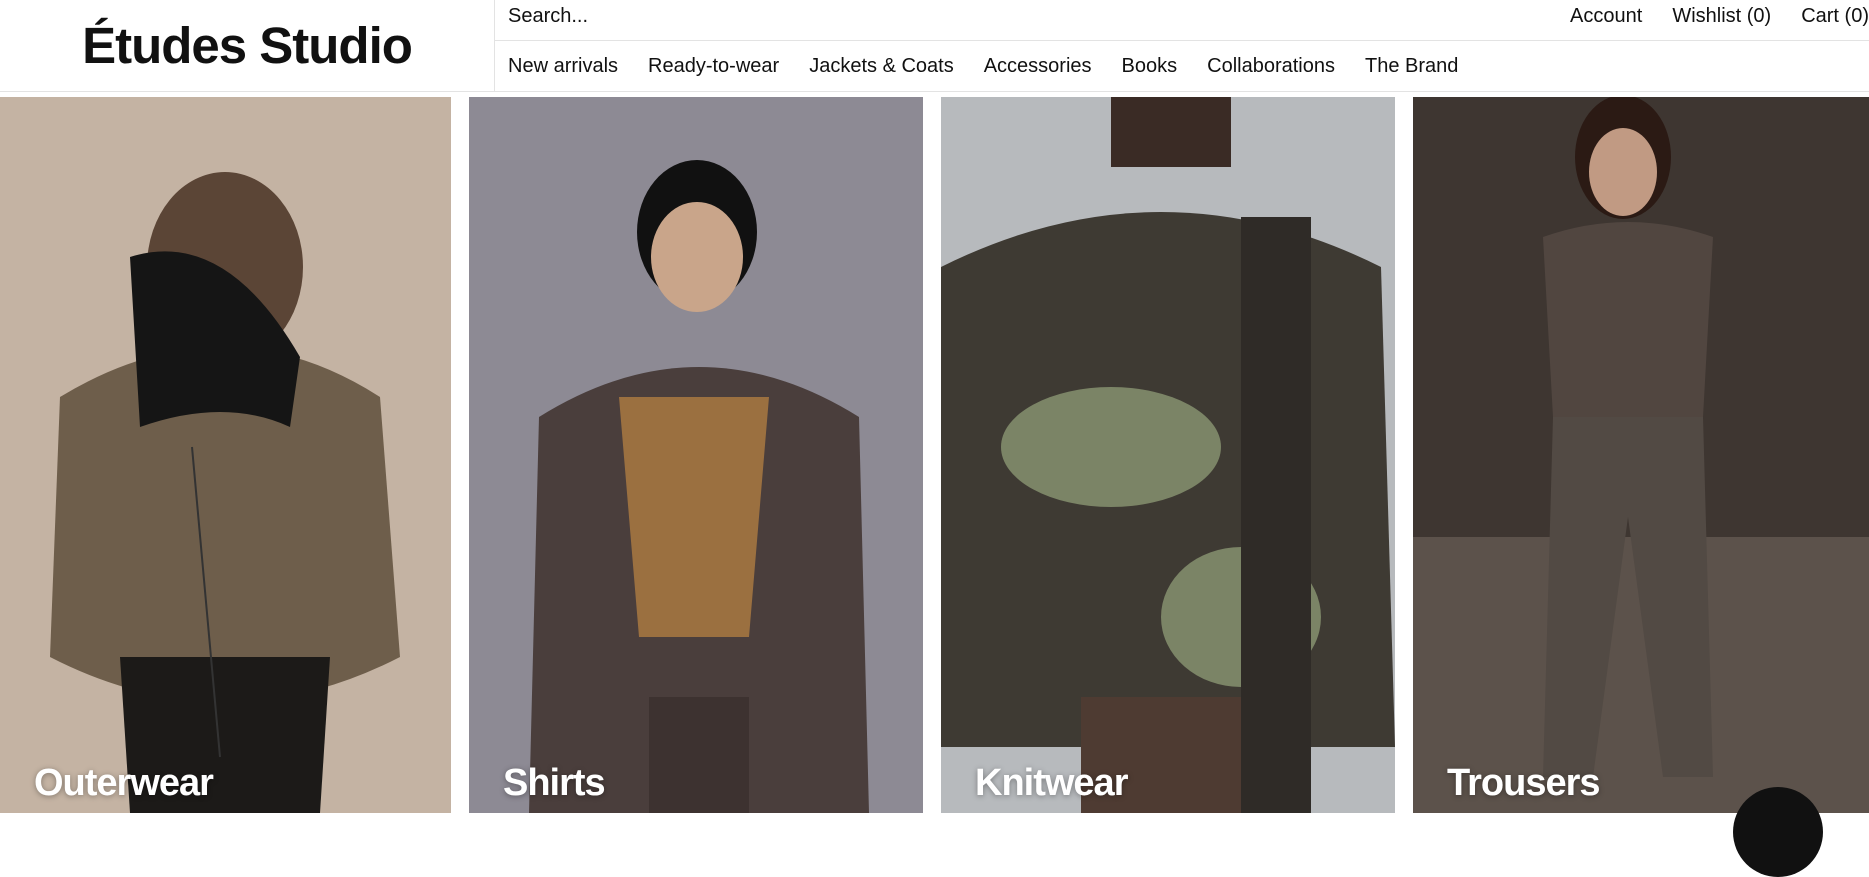 The width and height of the screenshot is (1869, 877). What do you see at coordinates (124, 783) in the screenshot?
I see `tile-label-outerwear: Outerwear` at bounding box center [124, 783].